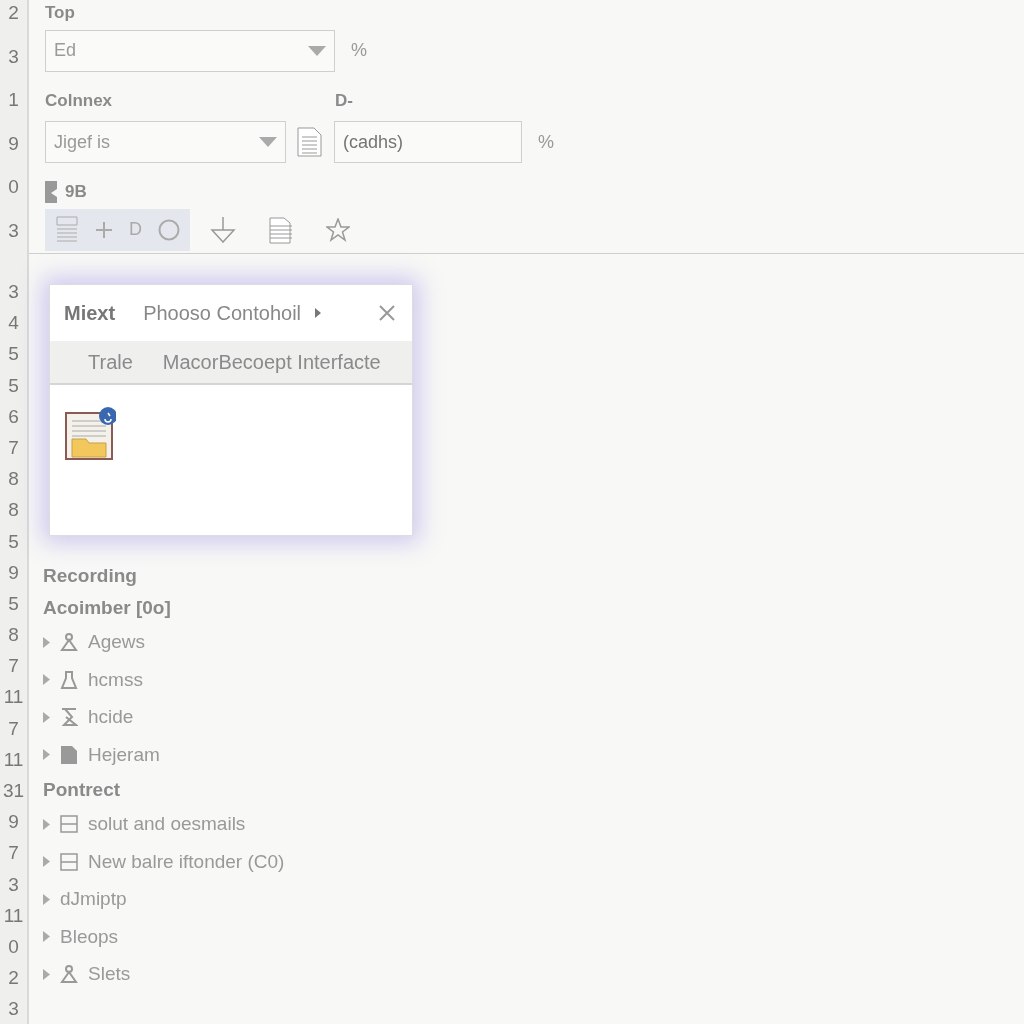 The width and height of the screenshot is (1024, 1024). Describe the element at coordinates (13, 323) in the screenshot. I see `line-number: 4` at that location.